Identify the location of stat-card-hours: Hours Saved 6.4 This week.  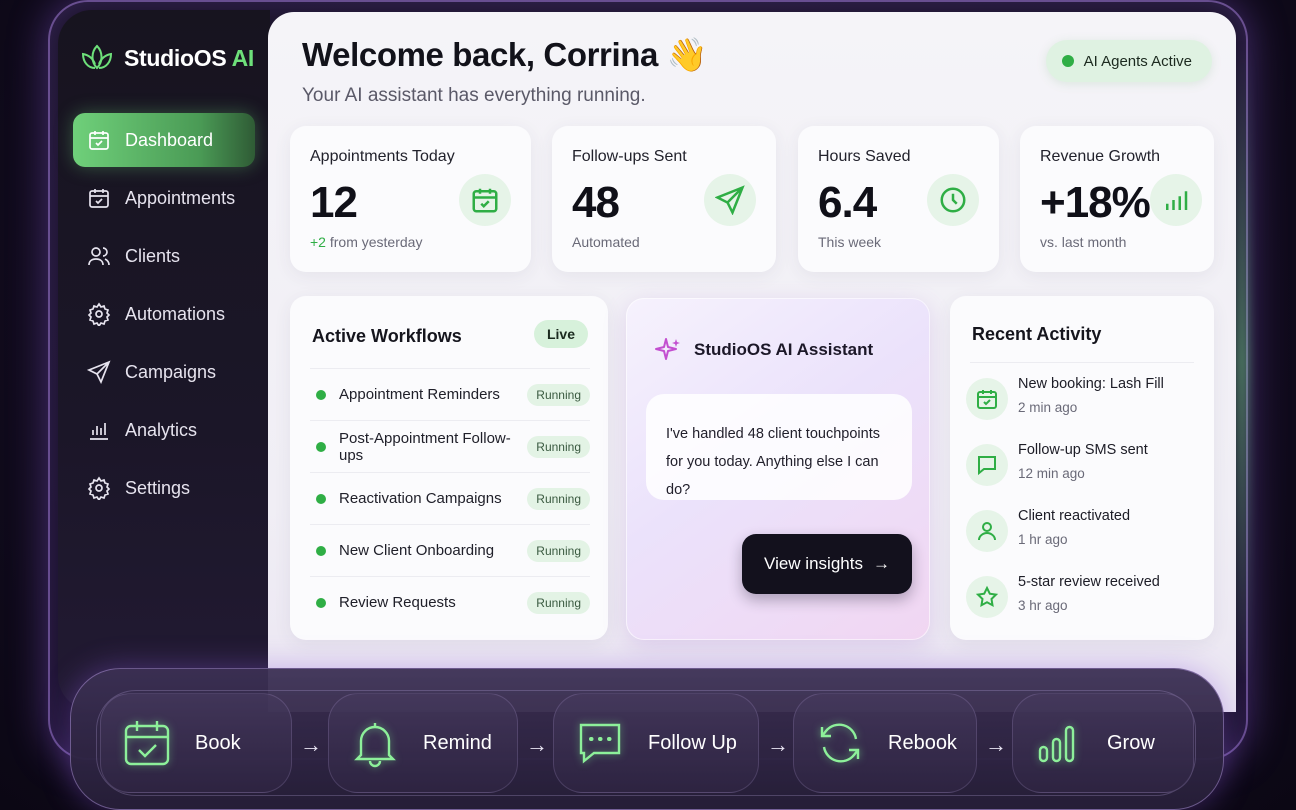
(898, 199).